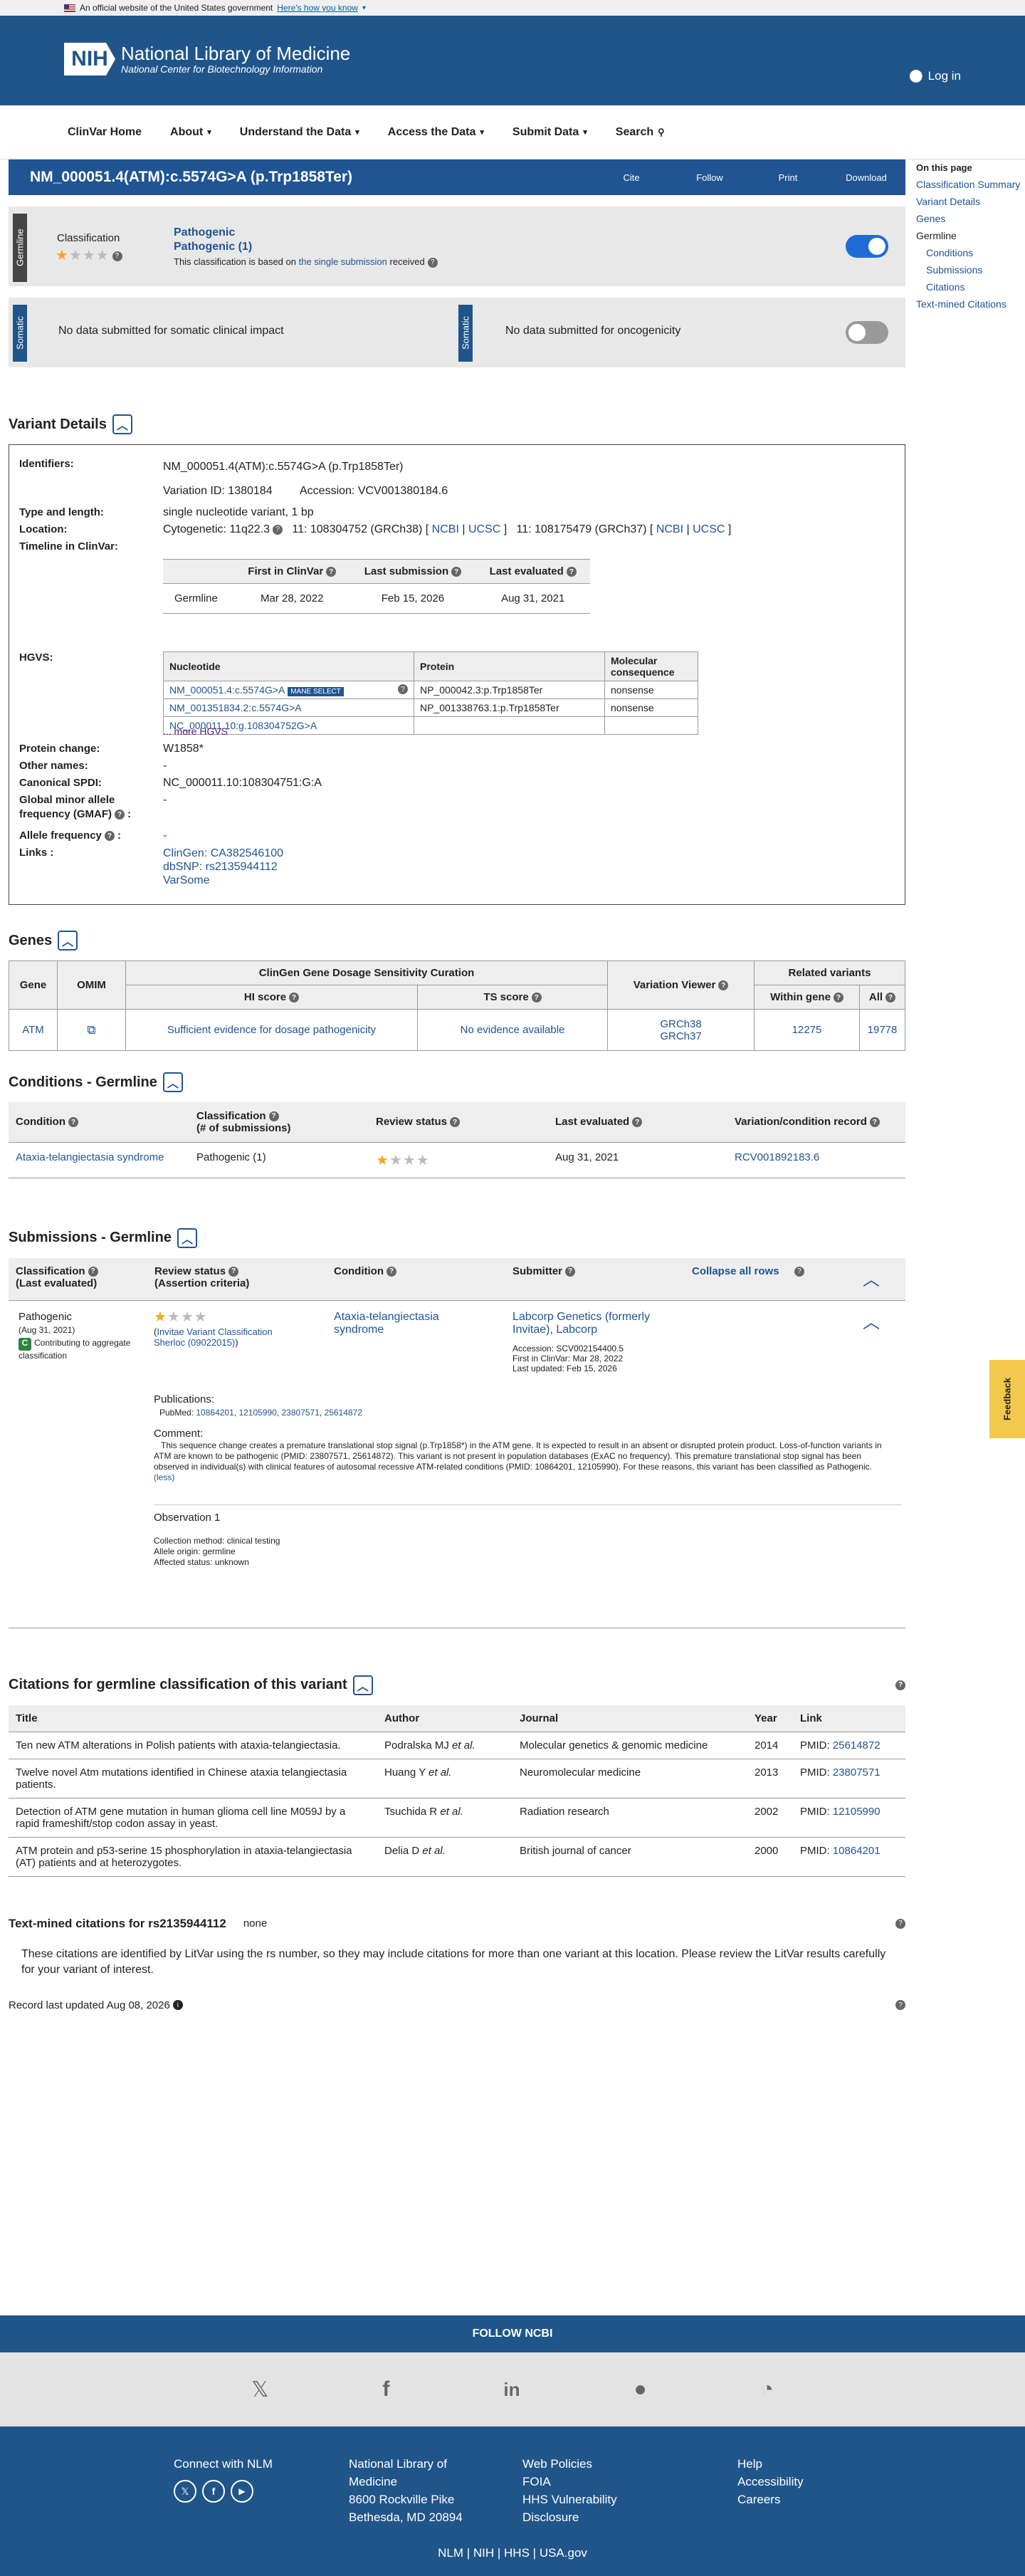 The image size is (1025, 2576). I want to click on sub-condition-link: Ataxia-telangiectasia syndrome, so click(405, 1323).